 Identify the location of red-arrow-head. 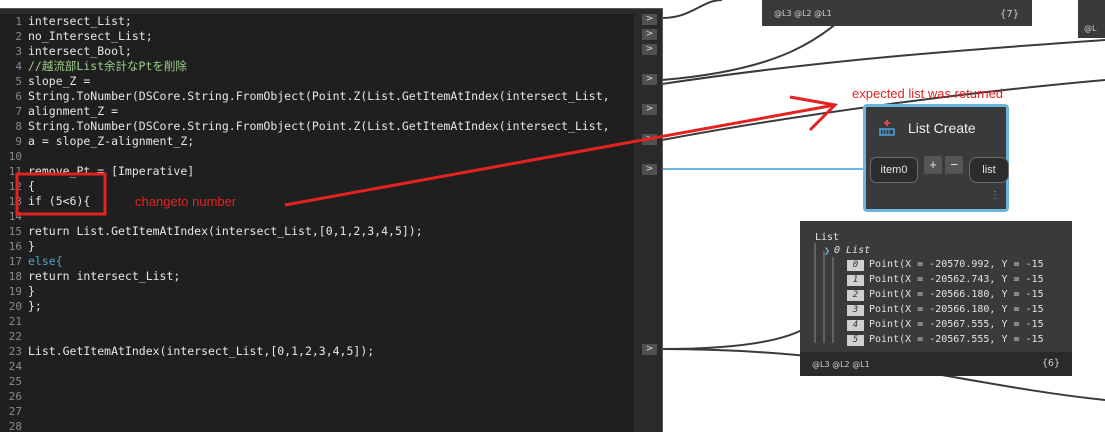
(814, 113).